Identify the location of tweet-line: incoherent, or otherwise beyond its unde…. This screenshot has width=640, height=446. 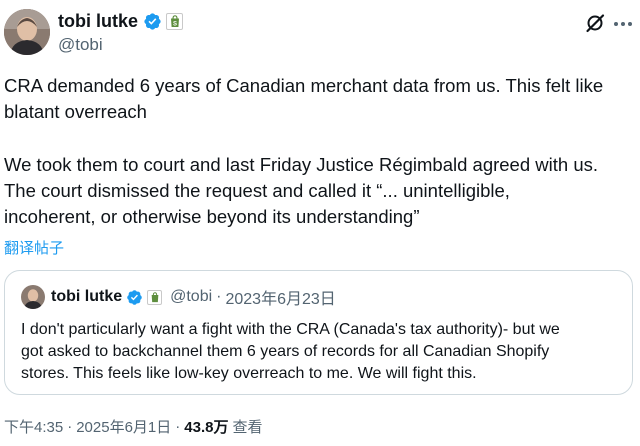
(212, 216).